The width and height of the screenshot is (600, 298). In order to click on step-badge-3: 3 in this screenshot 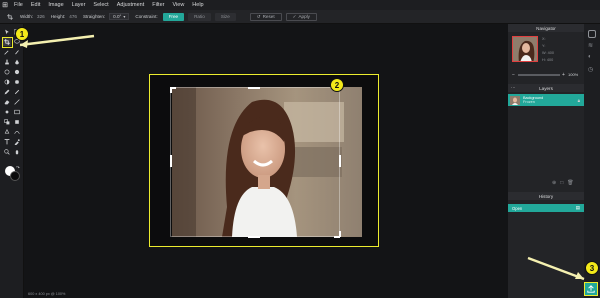, I will do `click(592, 268)`.